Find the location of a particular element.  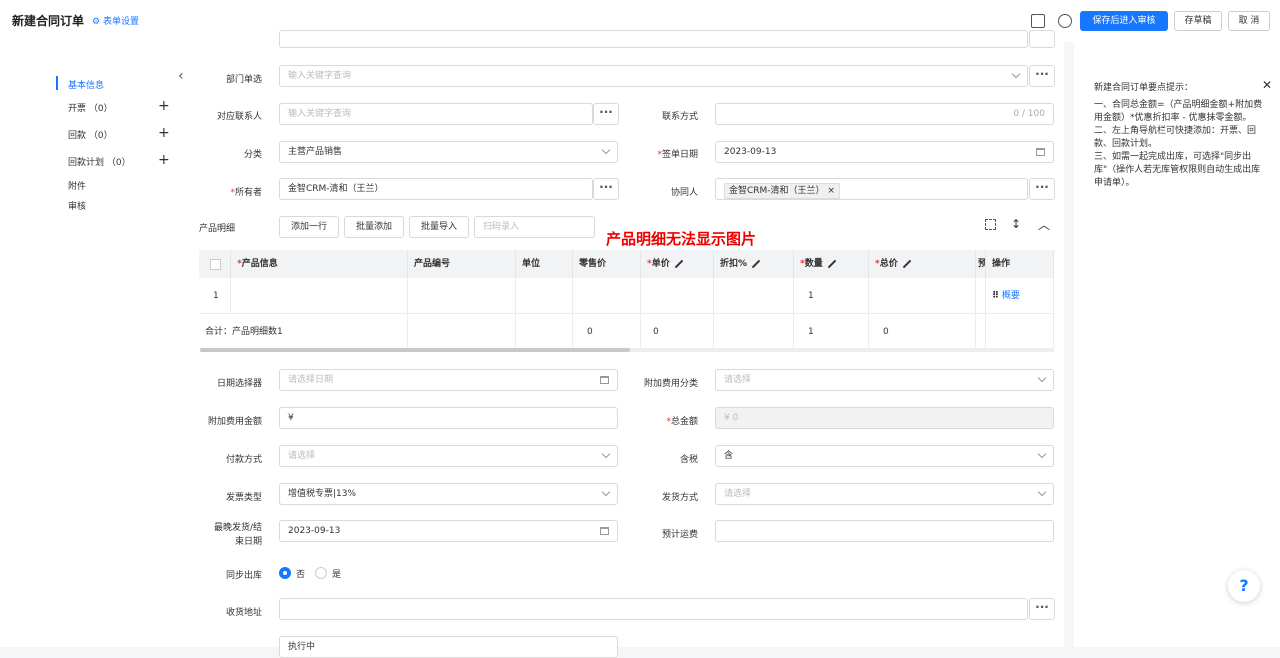

latest-ship-label-line2: 束日期 is located at coordinates (248, 542).